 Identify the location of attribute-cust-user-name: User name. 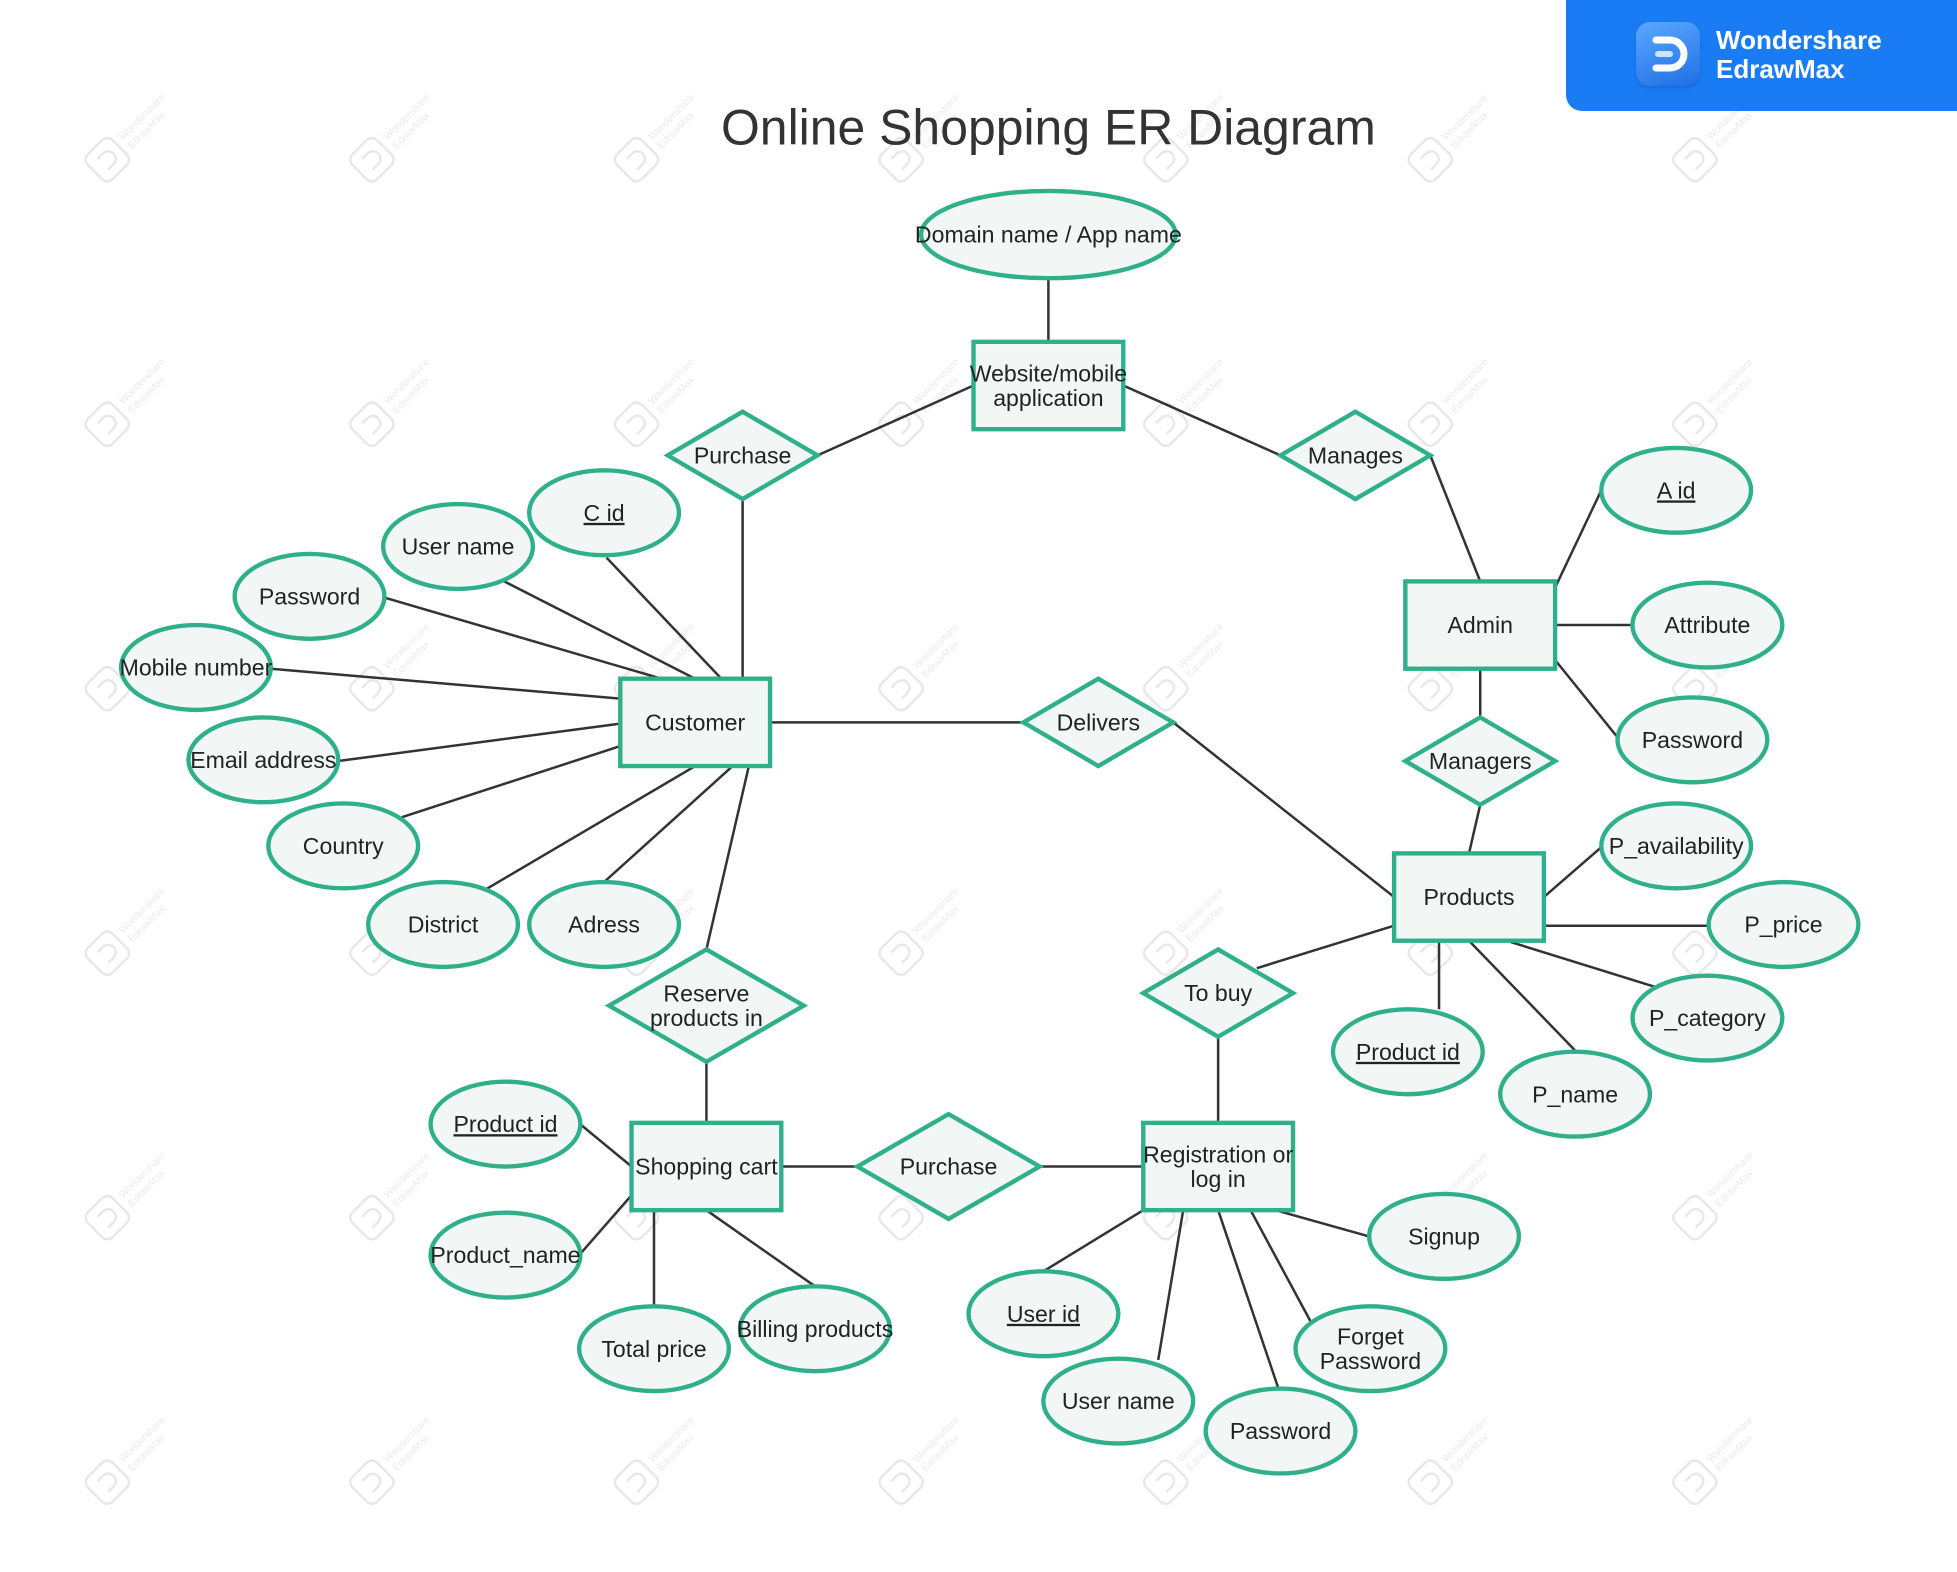
(458, 546).